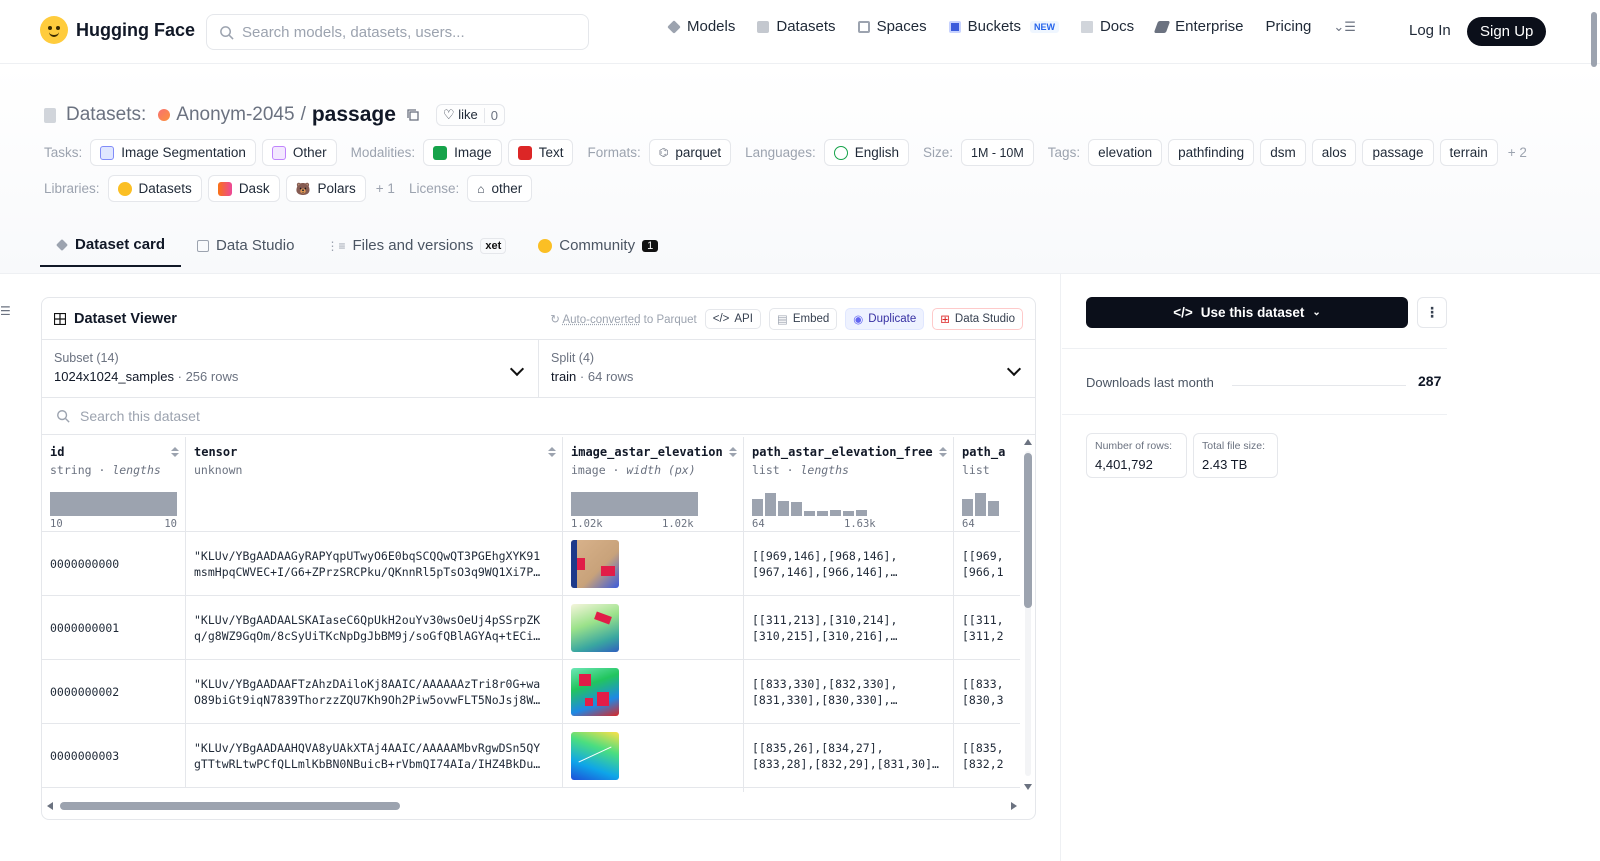 Image resolution: width=1600 pixels, height=861 pixels. Describe the element at coordinates (1468, 152) in the screenshot. I see `tag-terrain: terrain` at that location.